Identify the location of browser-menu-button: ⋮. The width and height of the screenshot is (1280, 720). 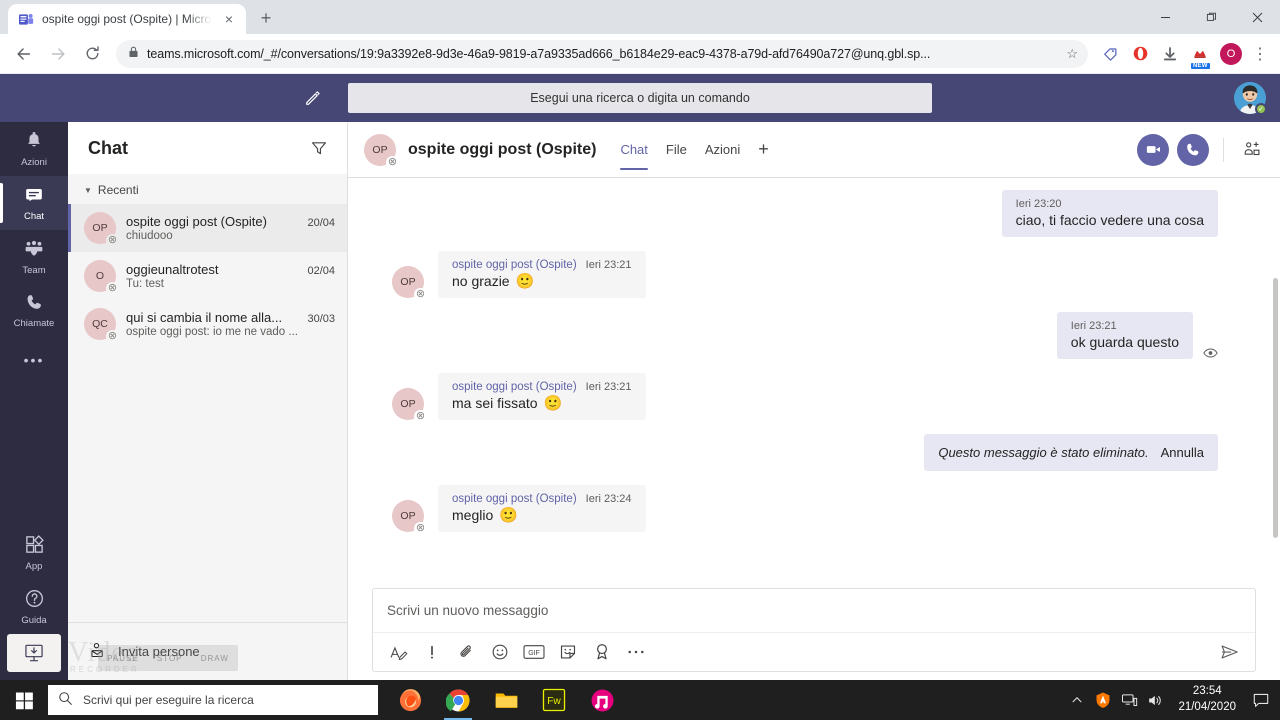
(1260, 54).